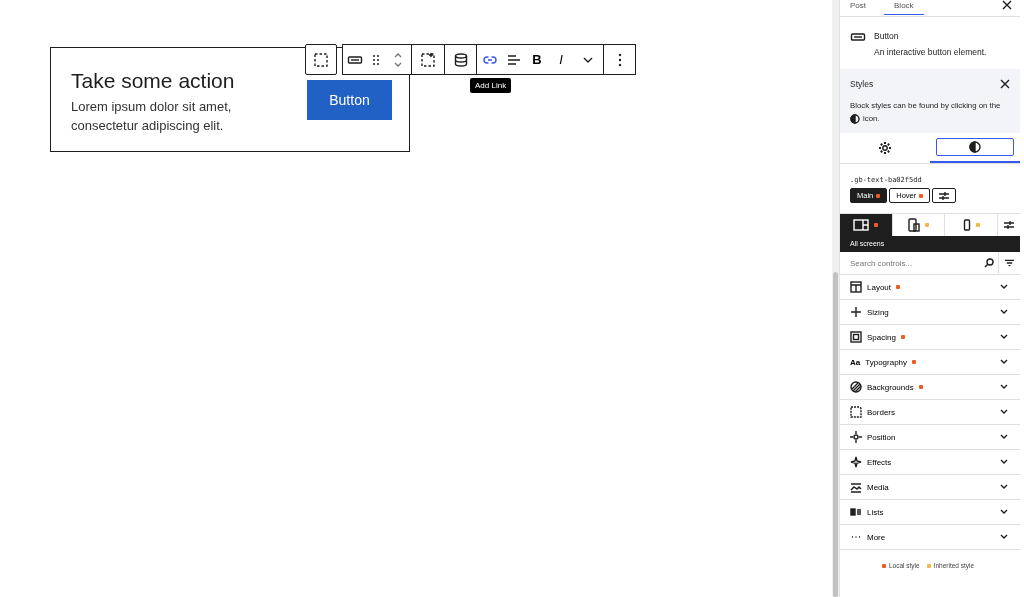 Image resolution: width=1024 pixels, height=597 pixels. Describe the element at coordinates (856, 387) in the screenshot. I see `backgrounds-icon` at that location.